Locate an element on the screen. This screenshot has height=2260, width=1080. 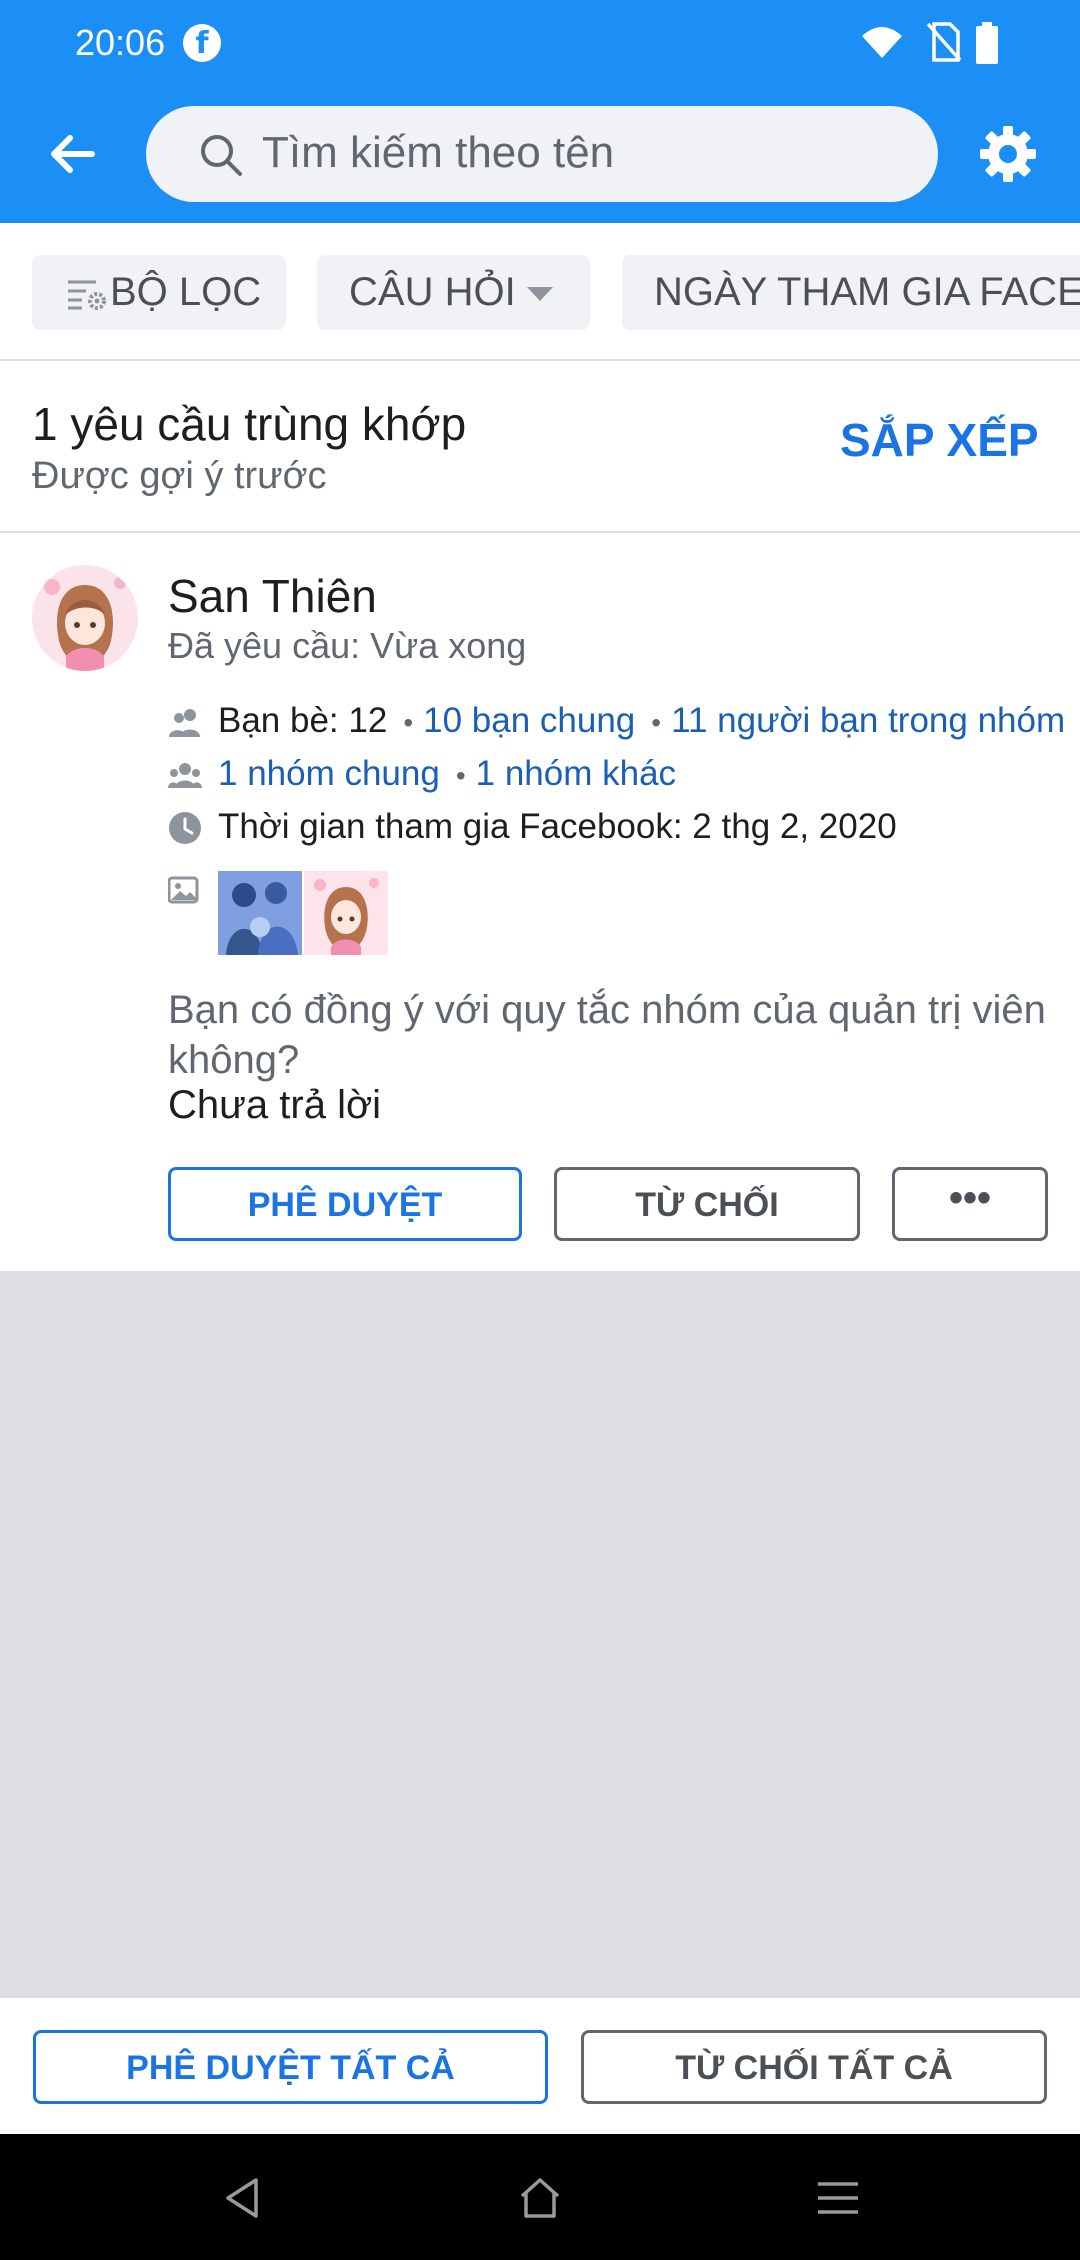
photos-icon is located at coordinates (183, 890).